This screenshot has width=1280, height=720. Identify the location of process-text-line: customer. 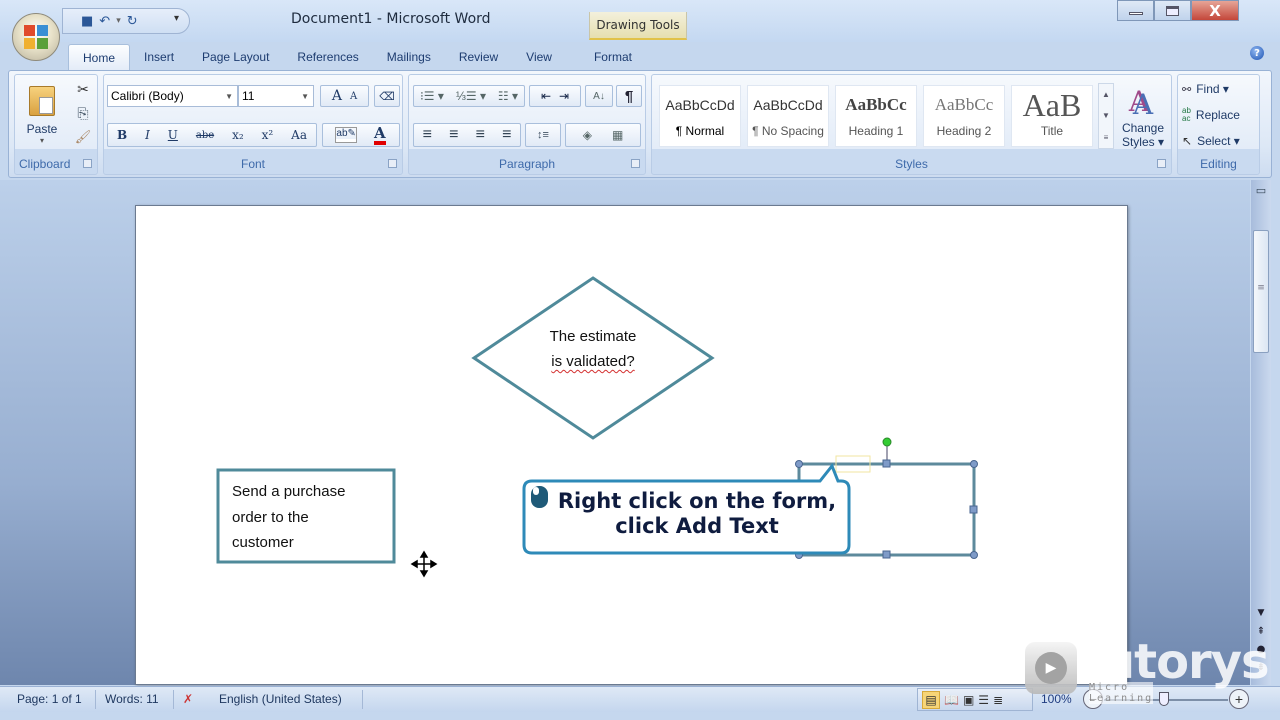
(263, 542).